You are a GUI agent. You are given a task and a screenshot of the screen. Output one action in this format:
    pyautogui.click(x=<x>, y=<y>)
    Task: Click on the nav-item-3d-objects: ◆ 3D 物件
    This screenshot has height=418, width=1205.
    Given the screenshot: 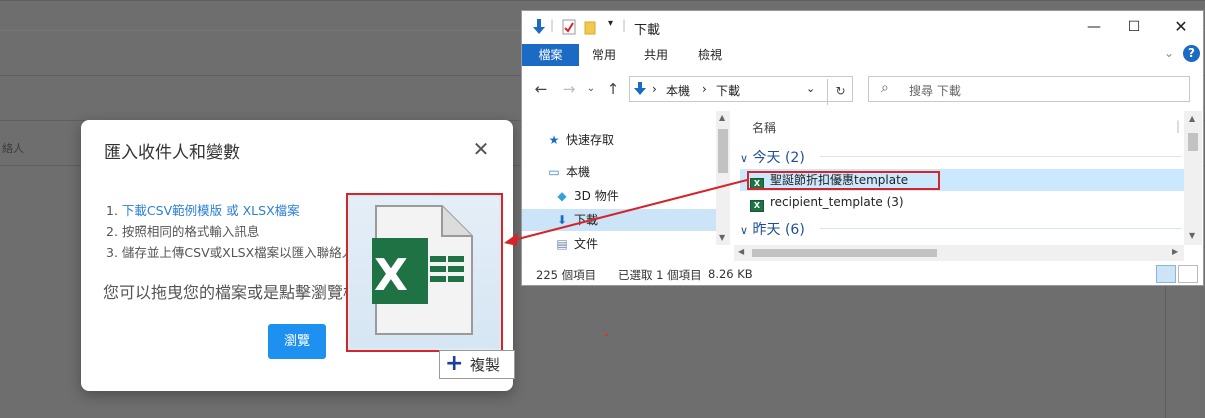 What is the action you would take?
    pyautogui.click(x=635, y=196)
    